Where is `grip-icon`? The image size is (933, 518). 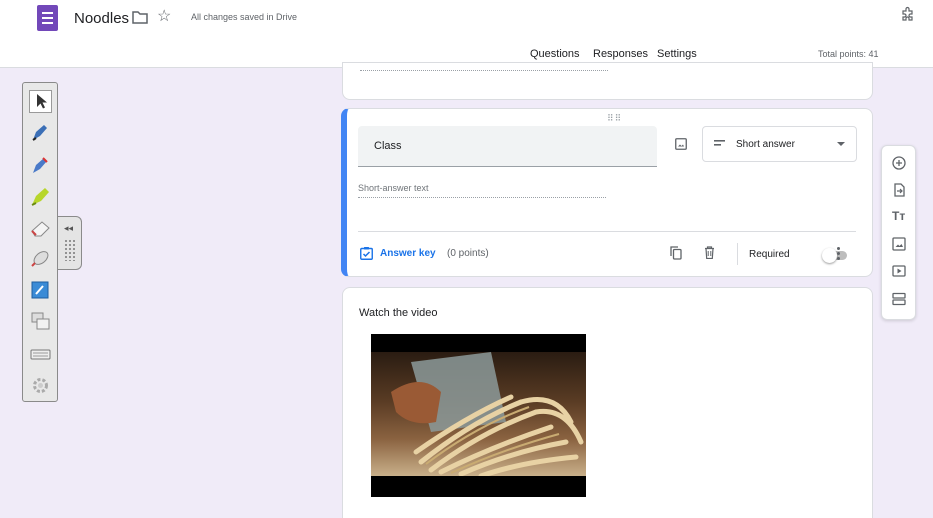
grip-icon is located at coordinates (69, 250).